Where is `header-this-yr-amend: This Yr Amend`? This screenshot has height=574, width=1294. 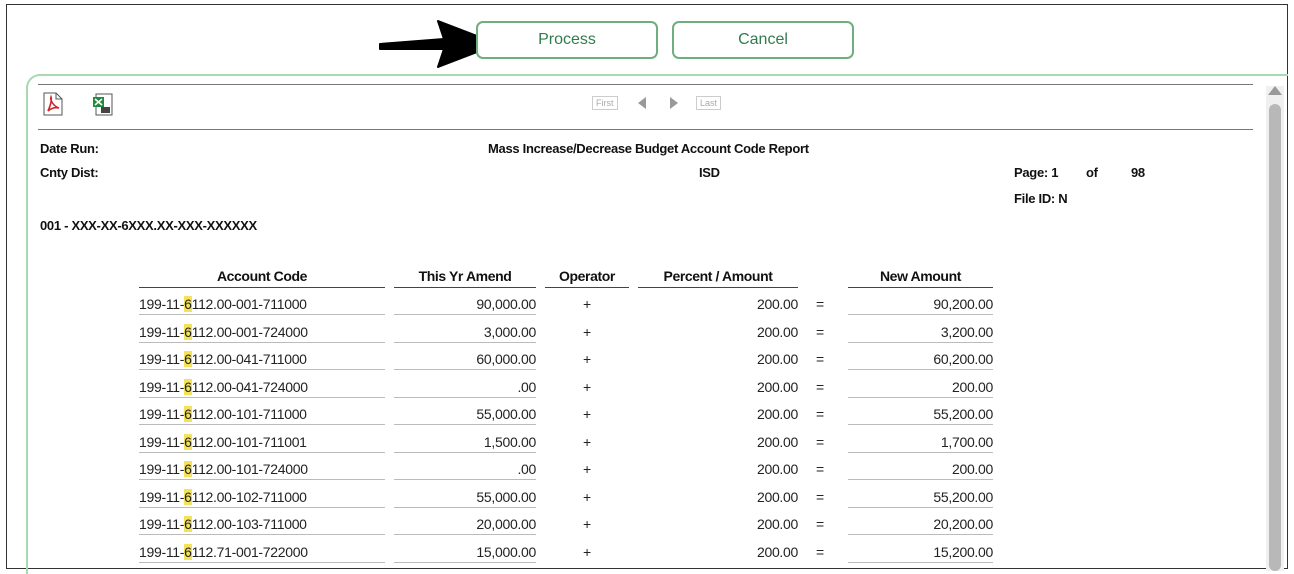
header-this-yr-amend: This Yr Amend is located at coordinates (465, 278).